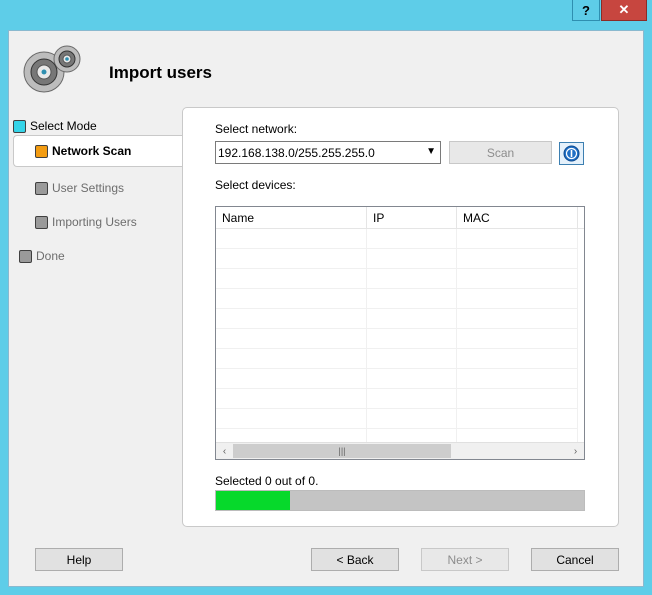  What do you see at coordinates (400, 500) in the screenshot?
I see `scan-progress-bar` at bounding box center [400, 500].